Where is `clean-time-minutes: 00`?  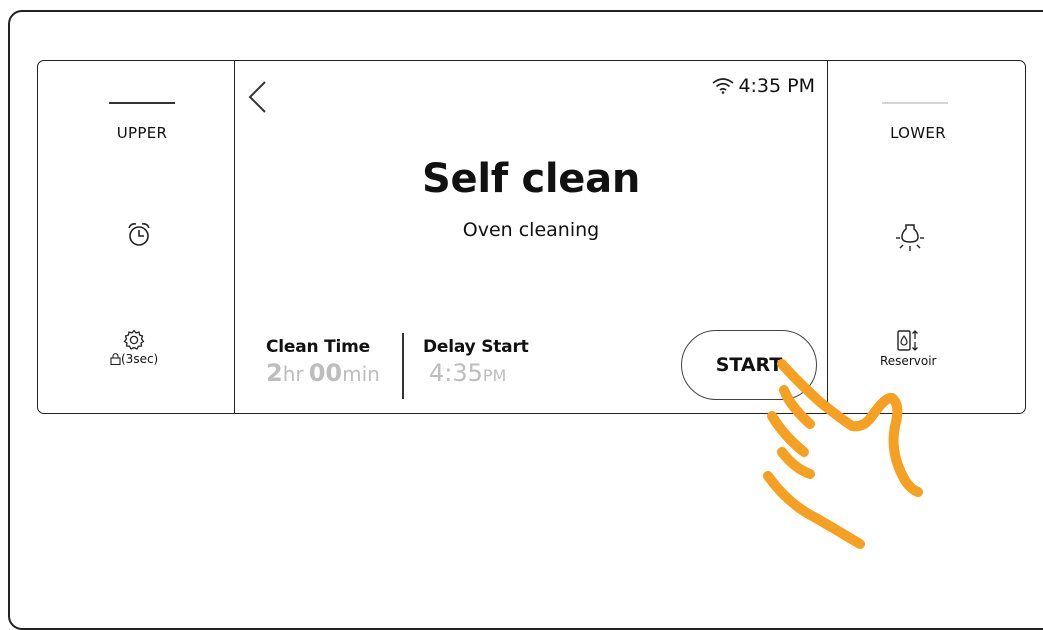
clean-time-minutes: 00 is located at coordinates (325, 372).